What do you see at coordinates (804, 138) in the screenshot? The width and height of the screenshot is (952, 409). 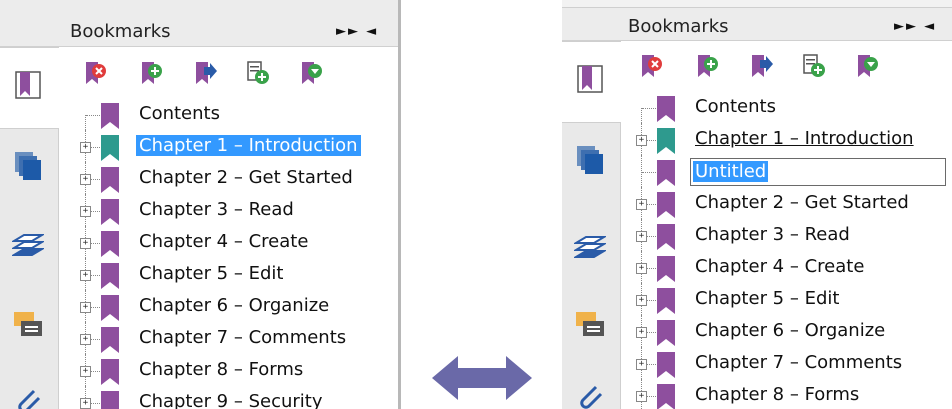 I see `bookmark-label: Chapter 1 – Introduction` at bounding box center [804, 138].